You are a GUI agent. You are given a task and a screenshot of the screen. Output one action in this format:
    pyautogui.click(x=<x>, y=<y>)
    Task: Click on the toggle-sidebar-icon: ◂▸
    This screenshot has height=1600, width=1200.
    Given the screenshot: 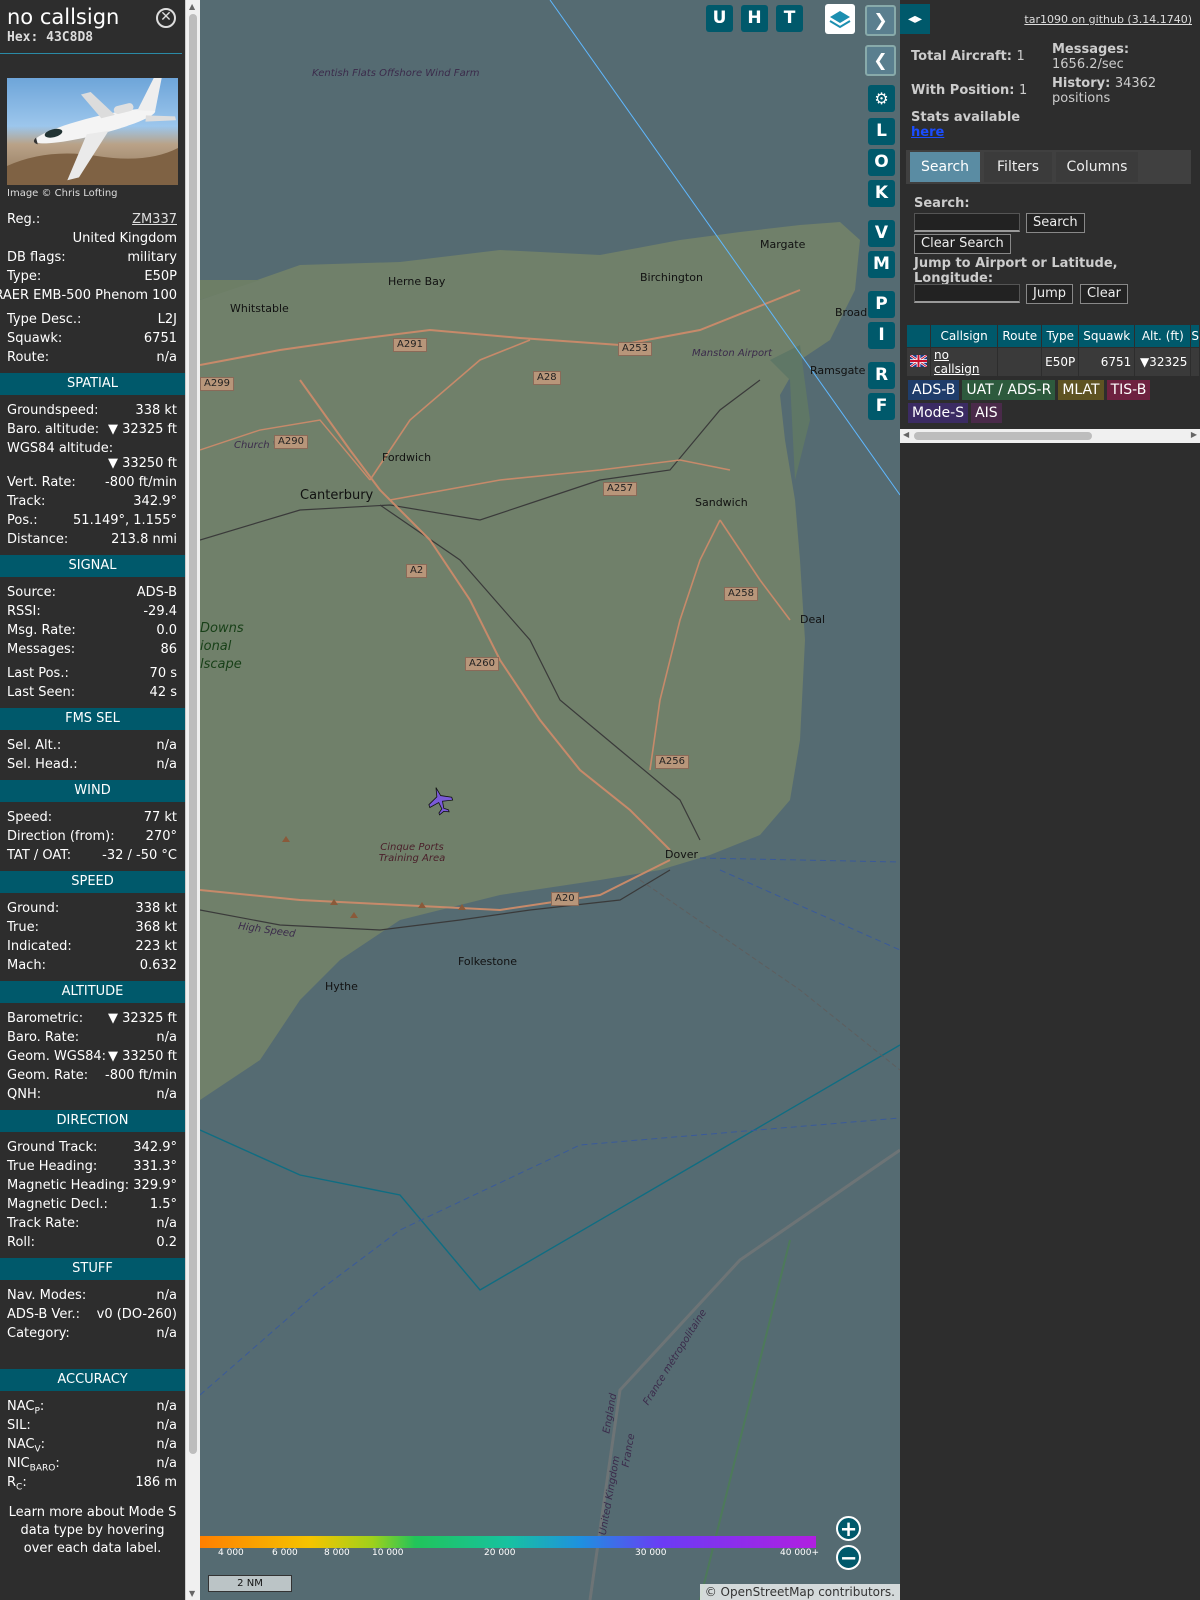 What is the action you would take?
    pyautogui.click(x=915, y=19)
    